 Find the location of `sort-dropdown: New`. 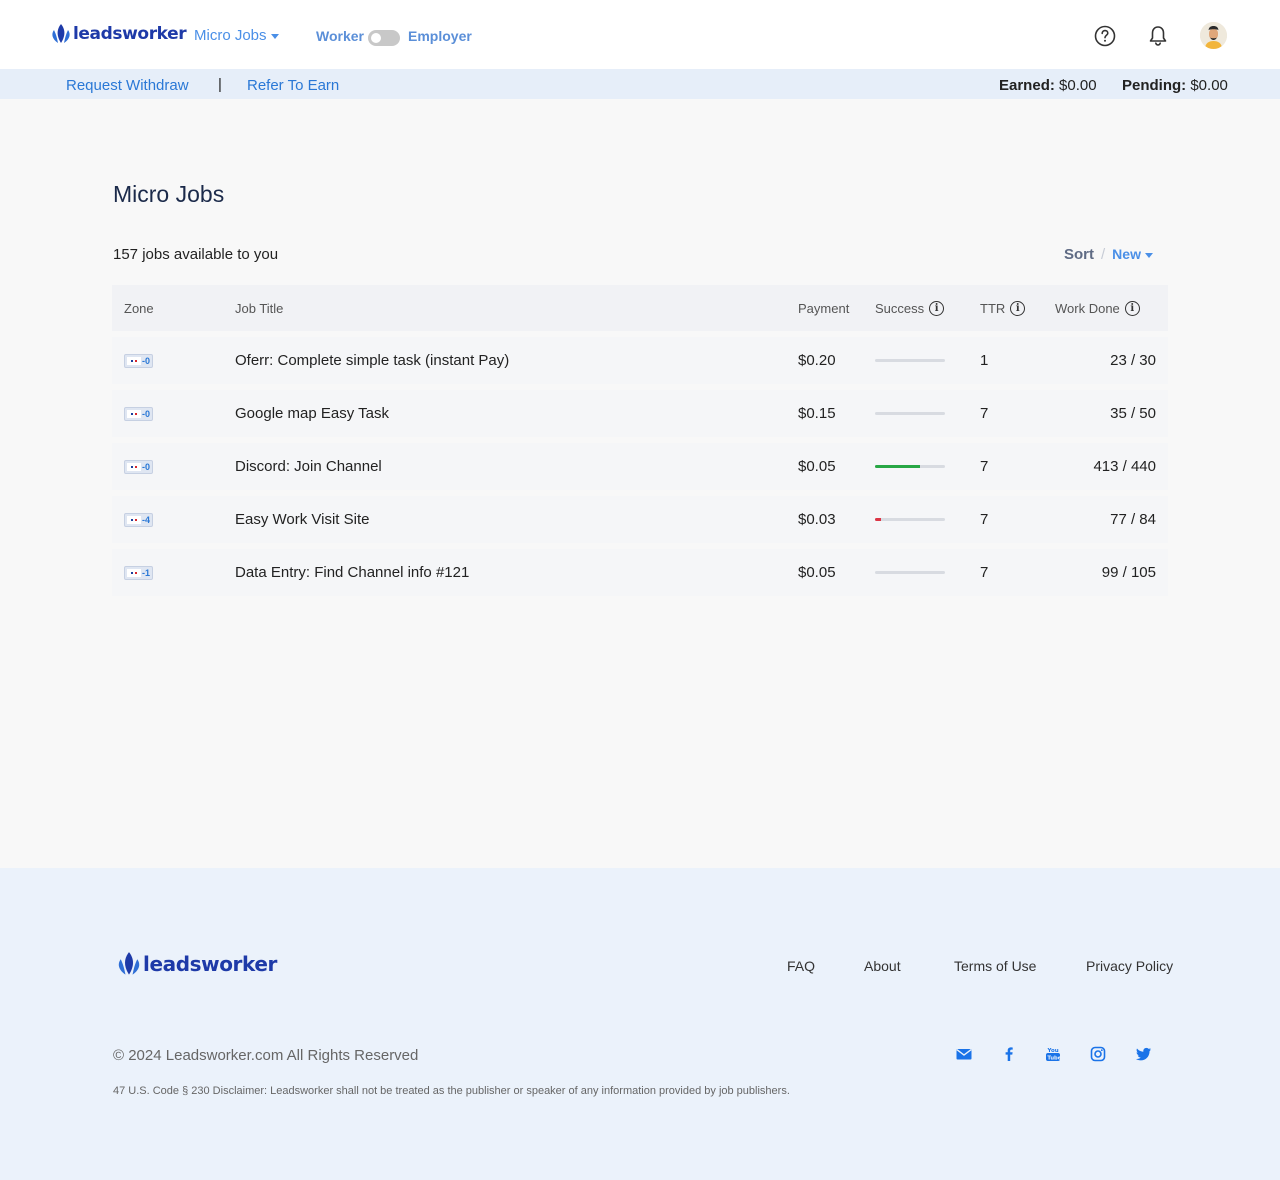

sort-dropdown: New is located at coordinates (1132, 254).